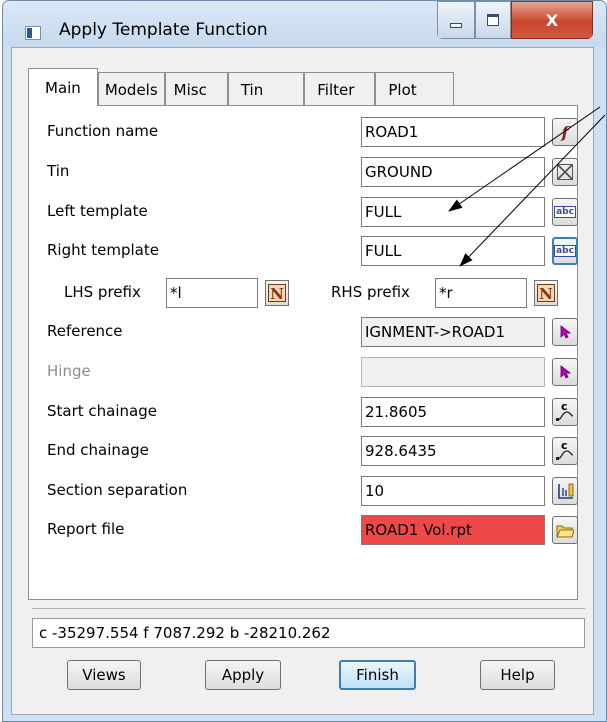 The image size is (607, 722). I want to click on arrow-left-template, so click(524, 159).